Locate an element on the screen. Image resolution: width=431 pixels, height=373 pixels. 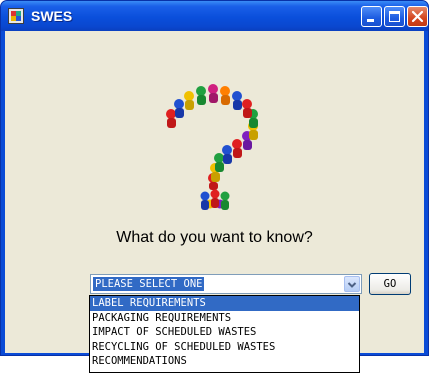
option-impact-of-scheduled-wastes: IMPACT OF SCHEDULED WASTES is located at coordinates (224, 332).